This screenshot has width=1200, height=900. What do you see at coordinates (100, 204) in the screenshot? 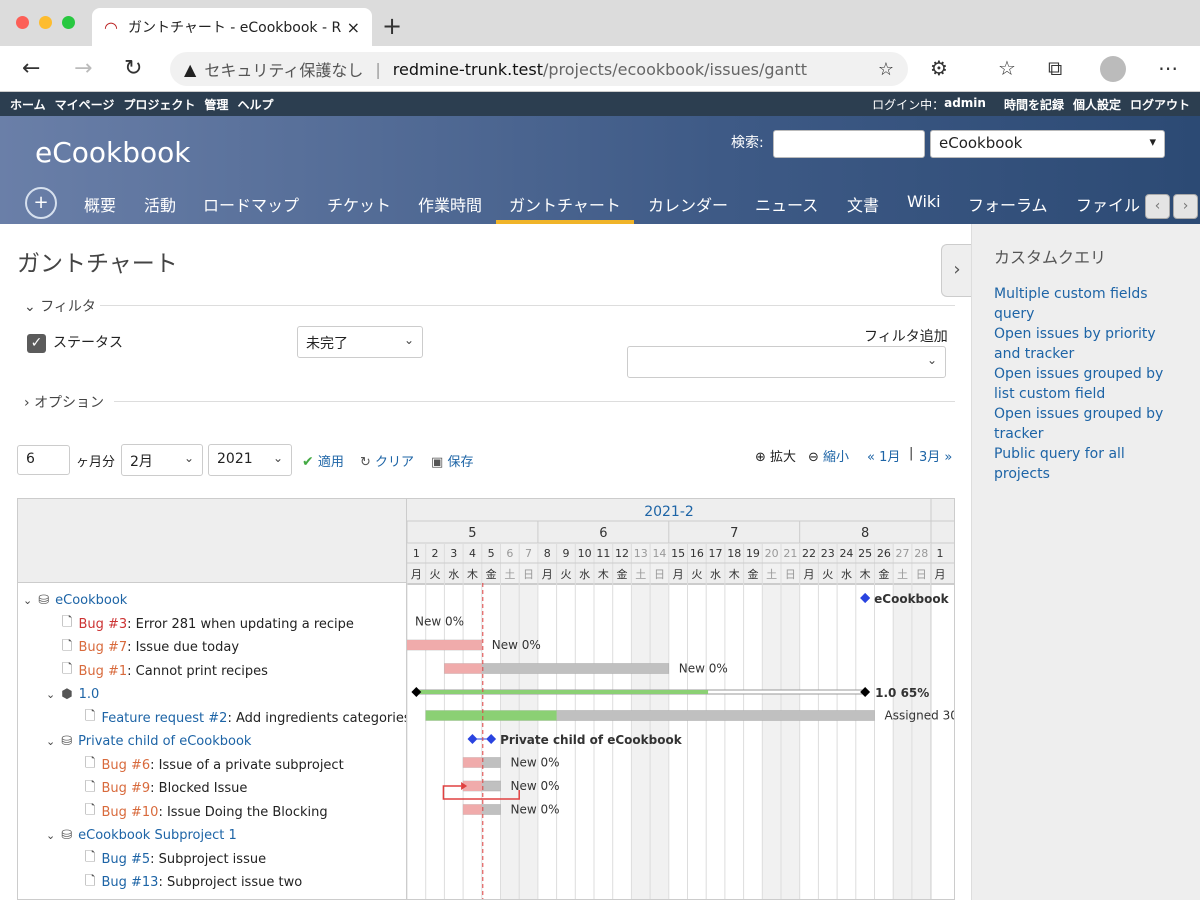
I see `tab-overview: 概要` at bounding box center [100, 204].